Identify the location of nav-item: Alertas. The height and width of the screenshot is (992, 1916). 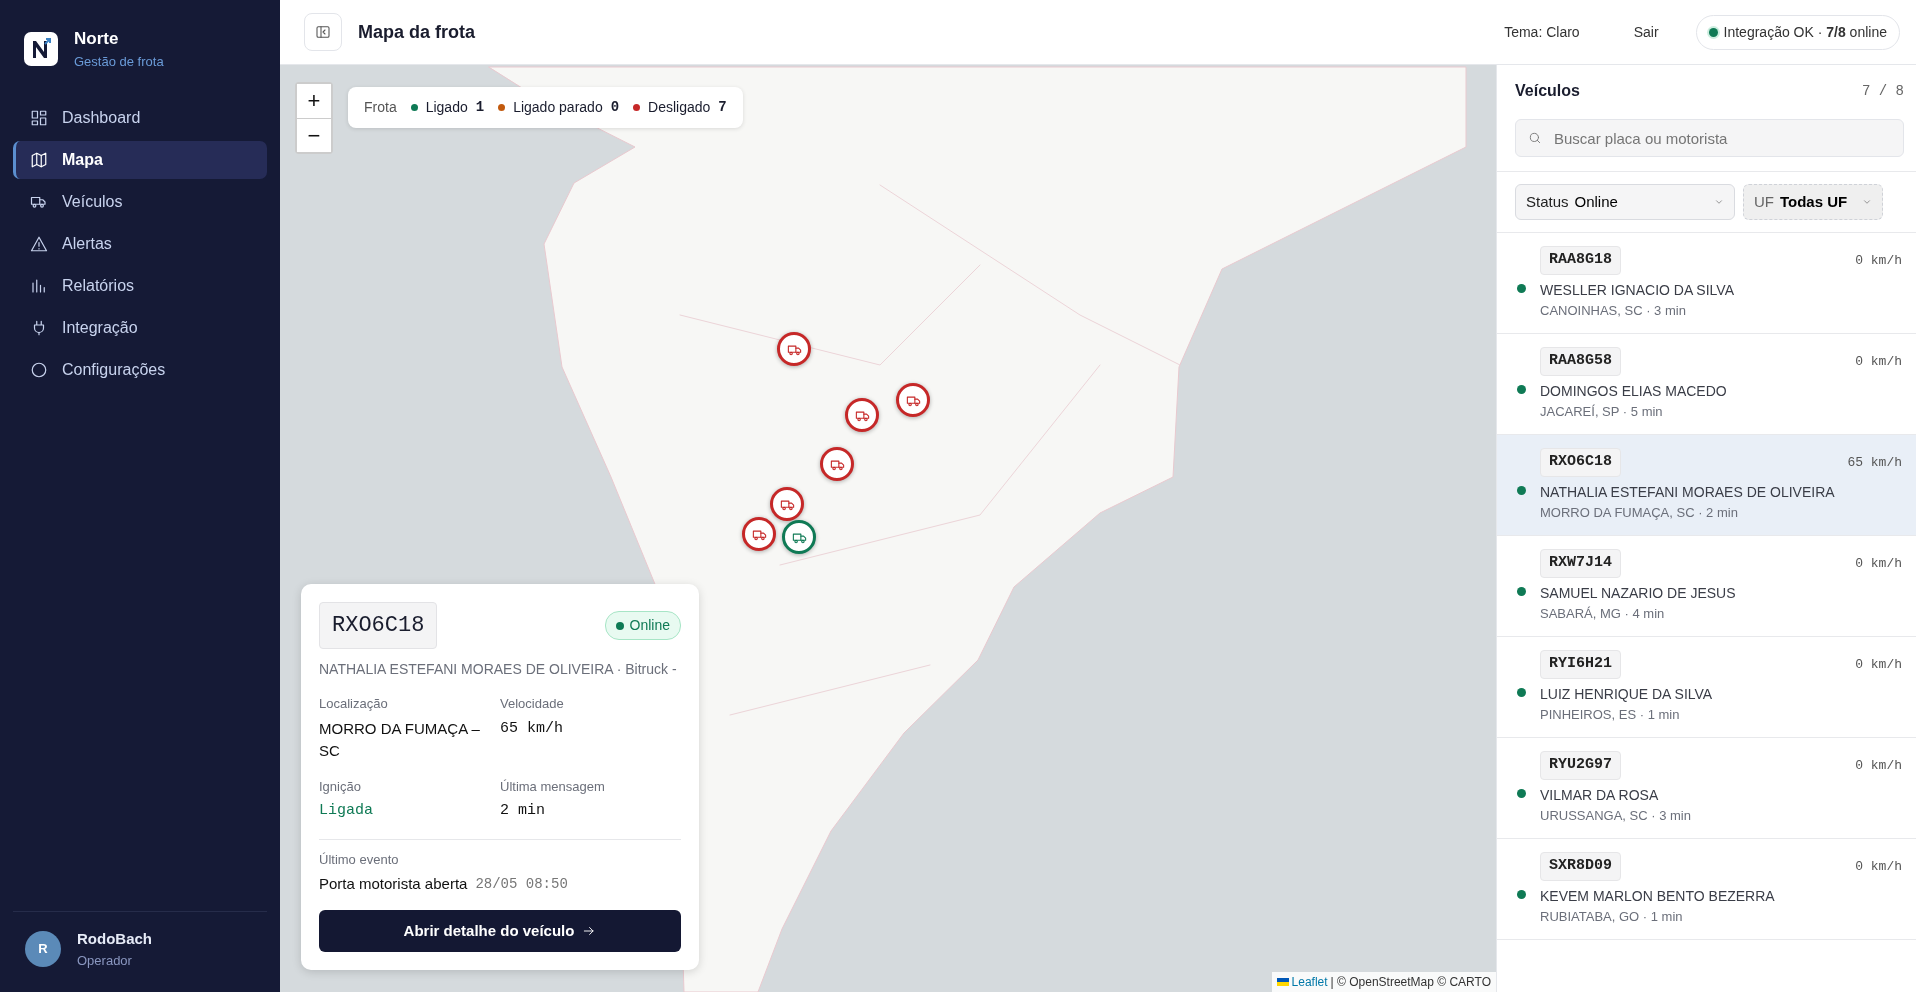
(140, 244).